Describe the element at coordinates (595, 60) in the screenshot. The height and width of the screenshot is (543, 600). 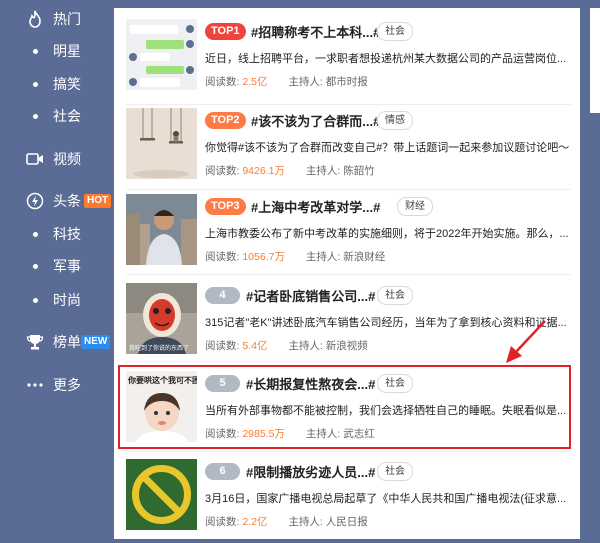
I see `side-card` at that location.